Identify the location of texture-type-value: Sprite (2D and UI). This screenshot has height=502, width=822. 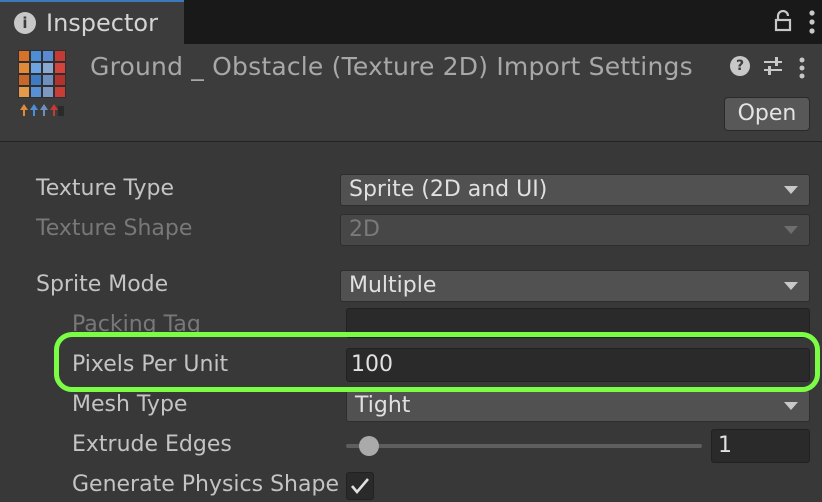
(448, 189).